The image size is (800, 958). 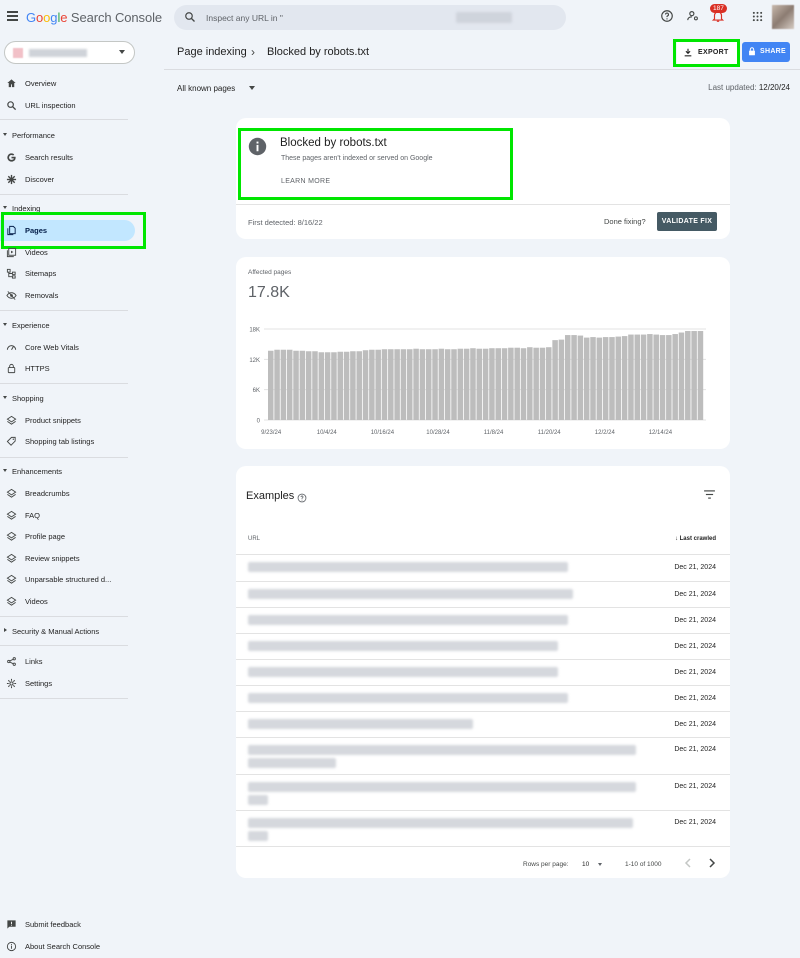 What do you see at coordinates (585, 864) in the screenshot?
I see `rows-per-page-select: 10` at bounding box center [585, 864].